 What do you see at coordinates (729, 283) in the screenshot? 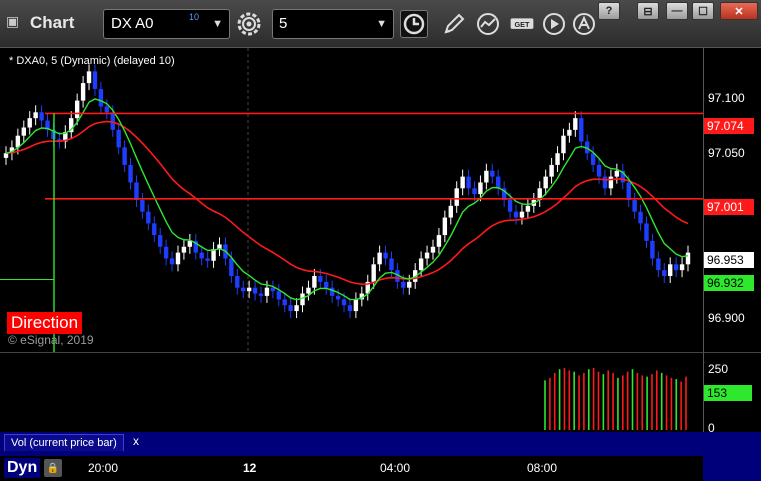
I see `green-ma-tag: 96.932` at bounding box center [729, 283].